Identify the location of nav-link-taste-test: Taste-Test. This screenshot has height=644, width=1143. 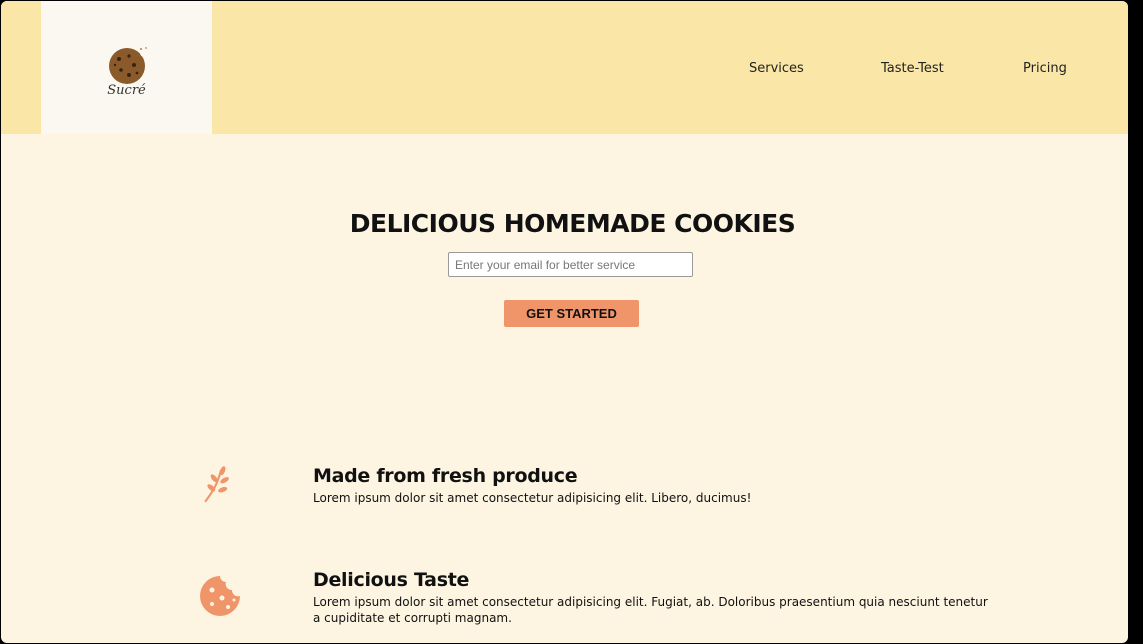
(912, 68).